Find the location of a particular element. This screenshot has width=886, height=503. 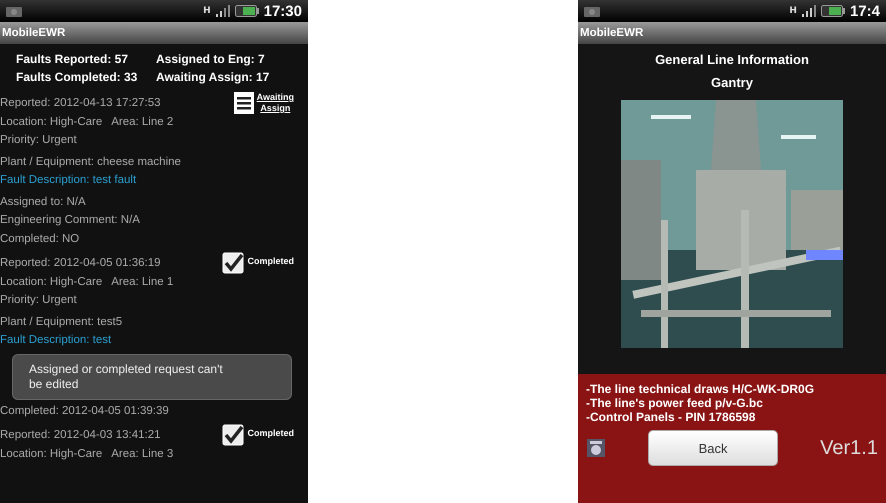

line-name: Gantry is located at coordinates (732, 82).